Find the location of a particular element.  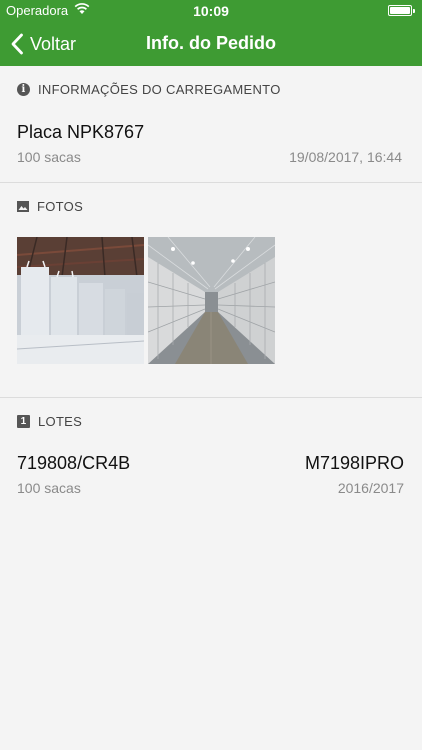

loading-section-header: i INFORMAÇÕES DO CARREGAMENTO is located at coordinates (149, 89).